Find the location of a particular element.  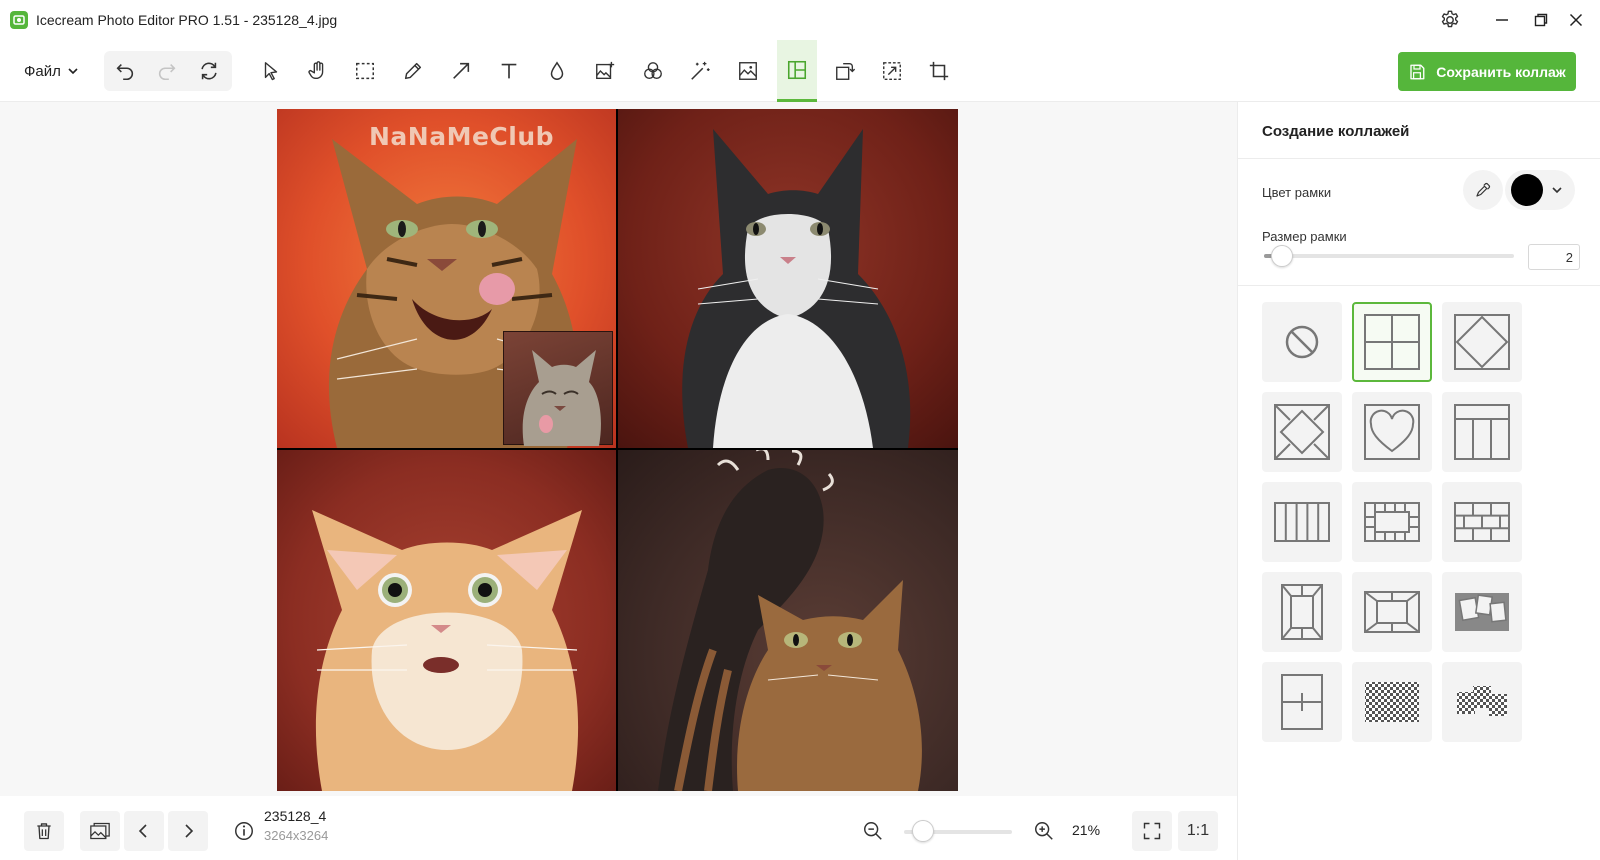

layout-split-vertical is located at coordinates (1302, 702).